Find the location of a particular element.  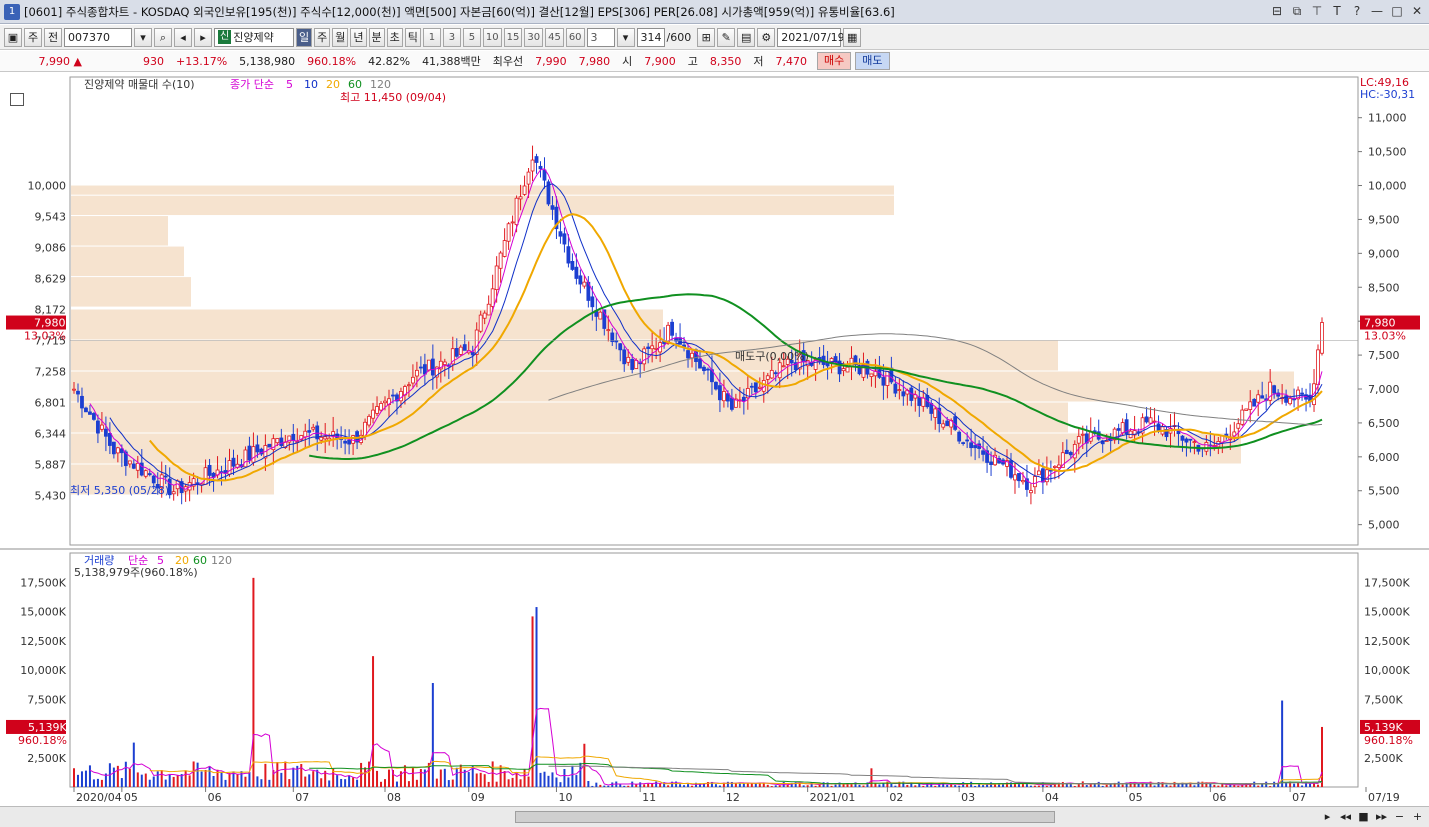

prev-button: 전 is located at coordinates (53, 37).